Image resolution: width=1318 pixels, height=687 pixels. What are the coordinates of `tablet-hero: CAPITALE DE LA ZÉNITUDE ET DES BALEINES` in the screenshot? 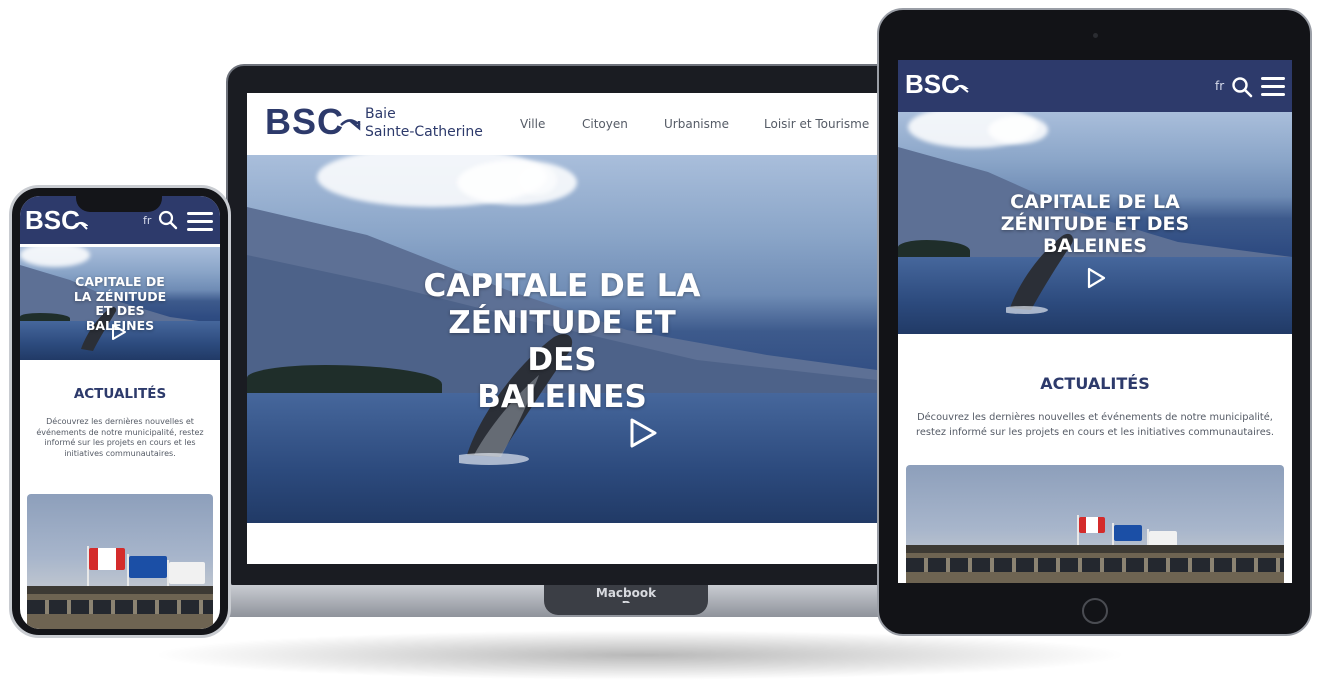 It's located at (1095, 223).